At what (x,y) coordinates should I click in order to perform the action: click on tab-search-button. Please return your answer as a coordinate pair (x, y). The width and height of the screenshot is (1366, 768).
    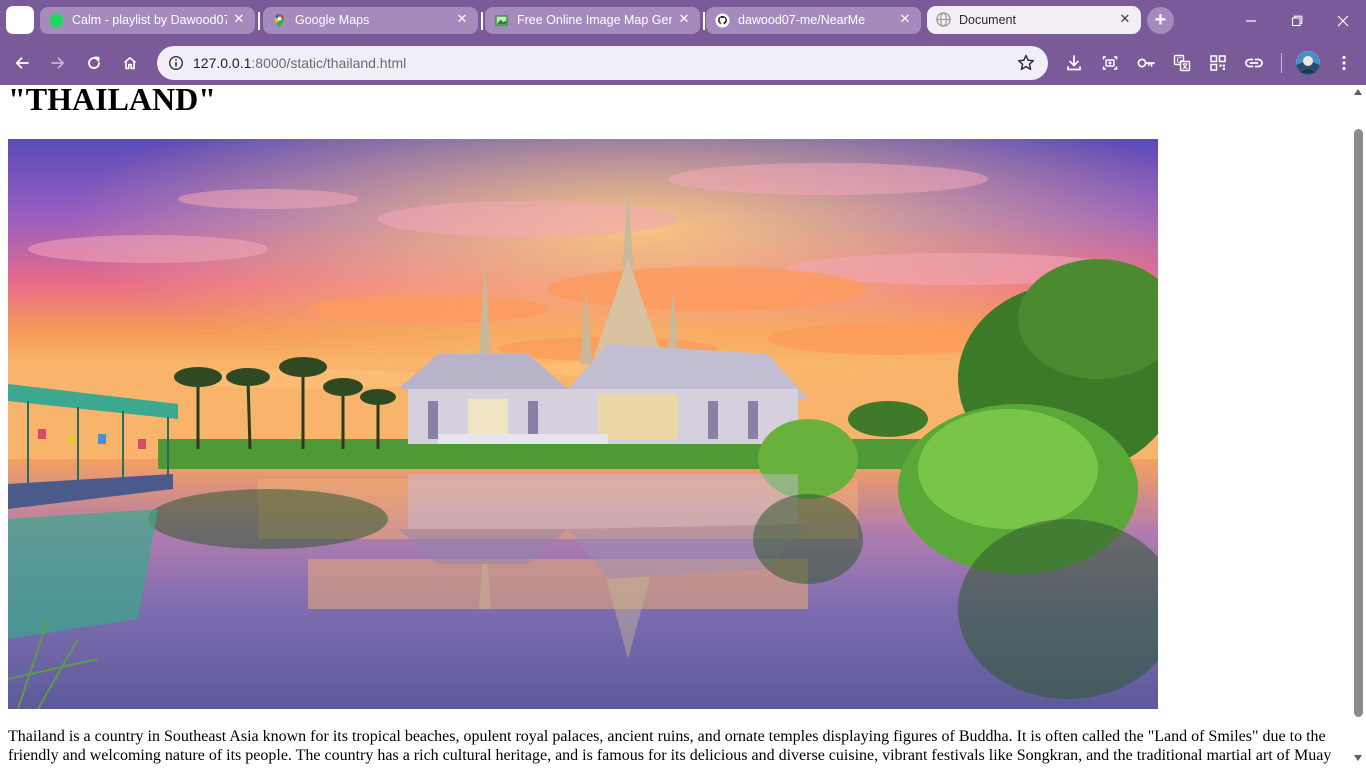
    Looking at the image, I should click on (20, 20).